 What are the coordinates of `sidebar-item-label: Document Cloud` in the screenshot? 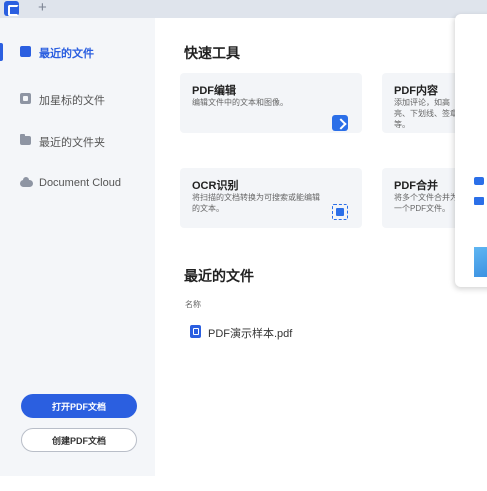 It's located at (80, 183).